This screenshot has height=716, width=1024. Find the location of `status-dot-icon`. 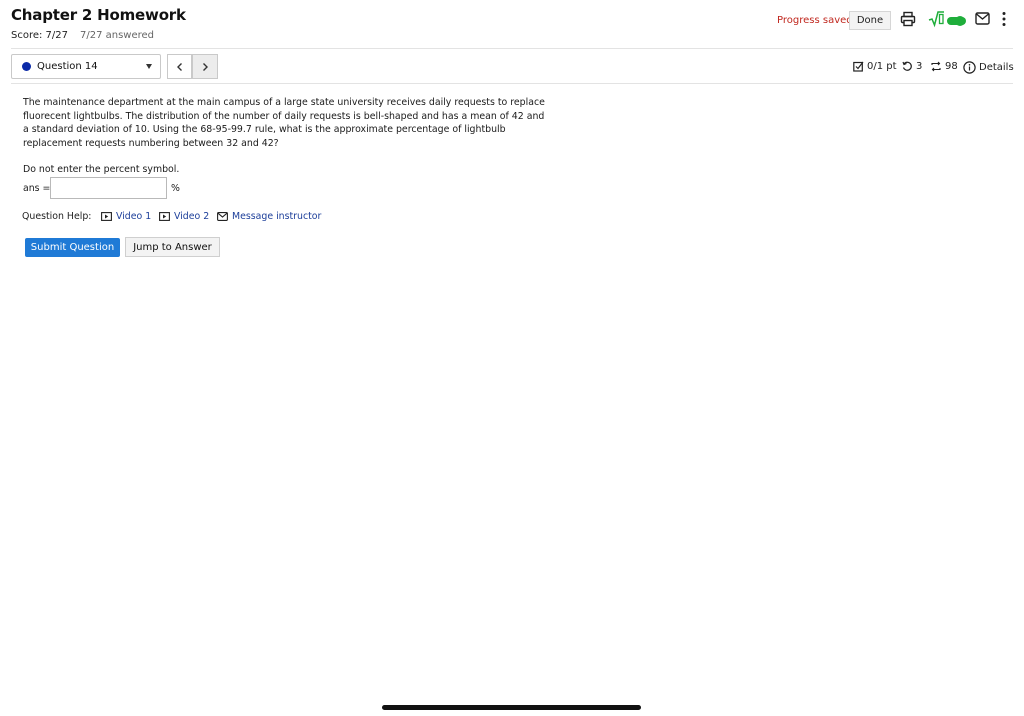

status-dot-icon is located at coordinates (26, 66).